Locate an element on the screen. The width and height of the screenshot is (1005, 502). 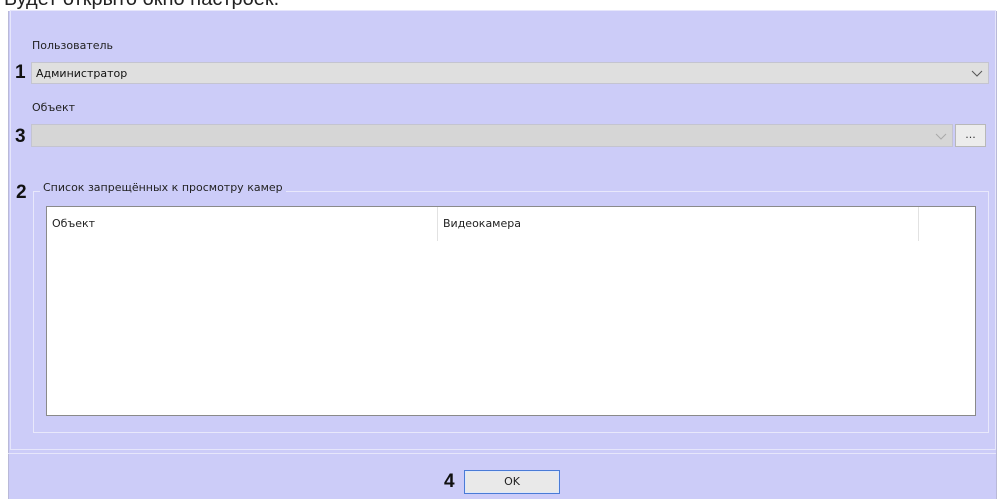
listview-header: Объект Видеокамера is located at coordinates (511, 224).